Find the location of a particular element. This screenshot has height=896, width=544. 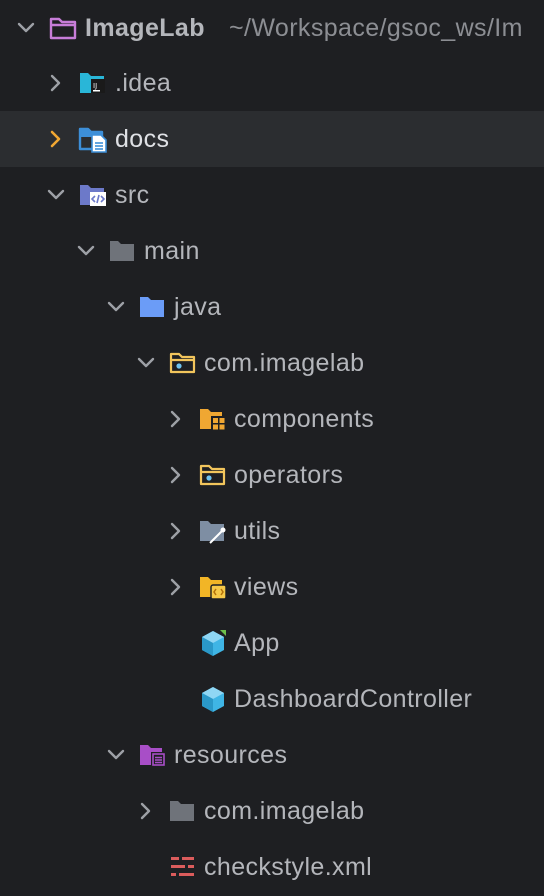

tree-row-src: src is located at coordinates (272, 195).